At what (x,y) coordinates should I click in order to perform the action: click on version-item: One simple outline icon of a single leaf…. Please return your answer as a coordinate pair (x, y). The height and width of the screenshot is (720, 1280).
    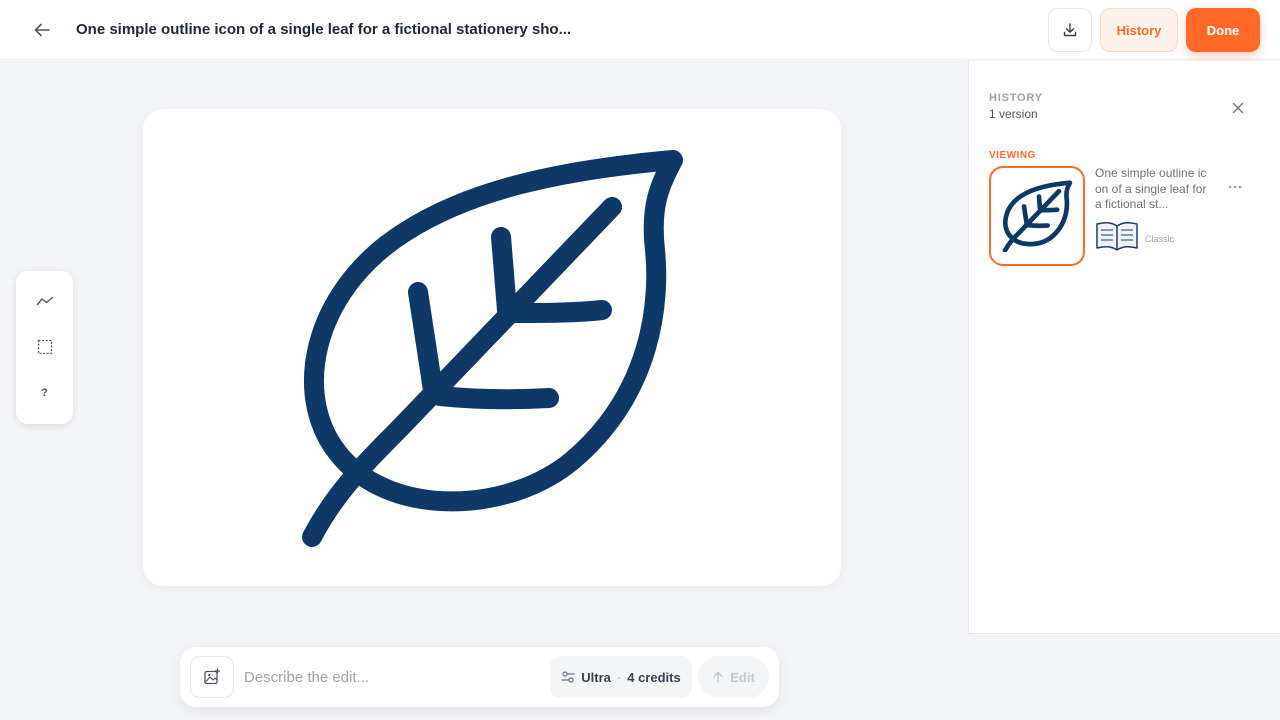
    Looking at the image, I should click on (1129, 217).